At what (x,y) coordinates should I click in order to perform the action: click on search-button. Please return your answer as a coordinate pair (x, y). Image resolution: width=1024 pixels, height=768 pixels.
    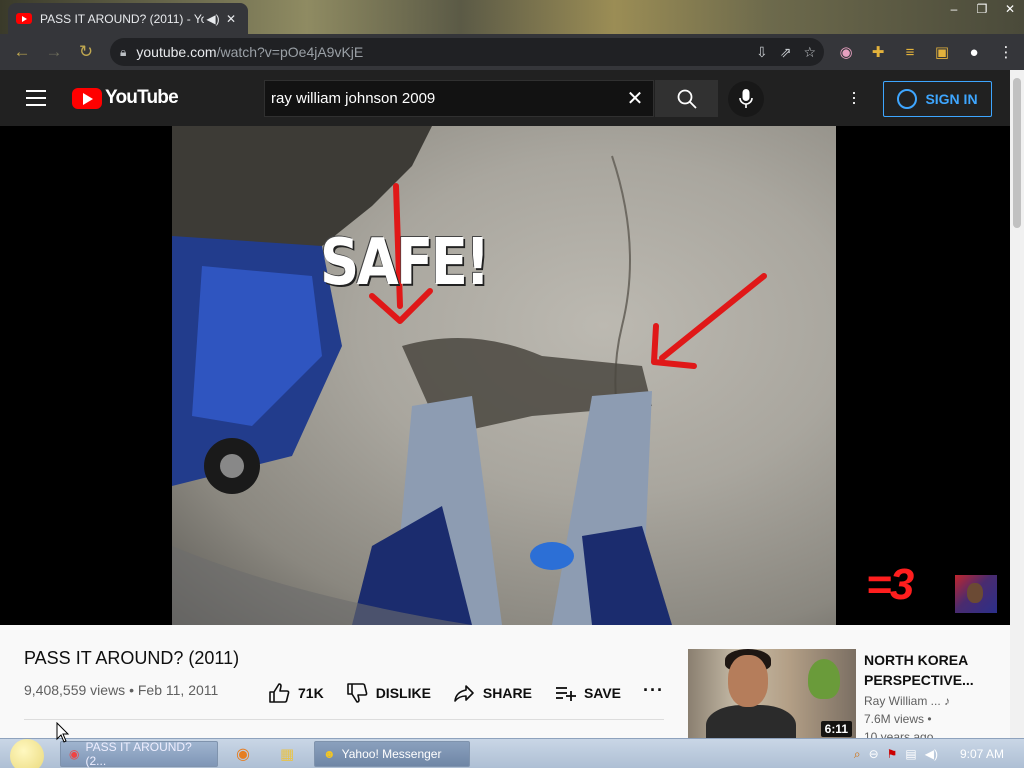
    Looking at the image, I should click on (686, 98).